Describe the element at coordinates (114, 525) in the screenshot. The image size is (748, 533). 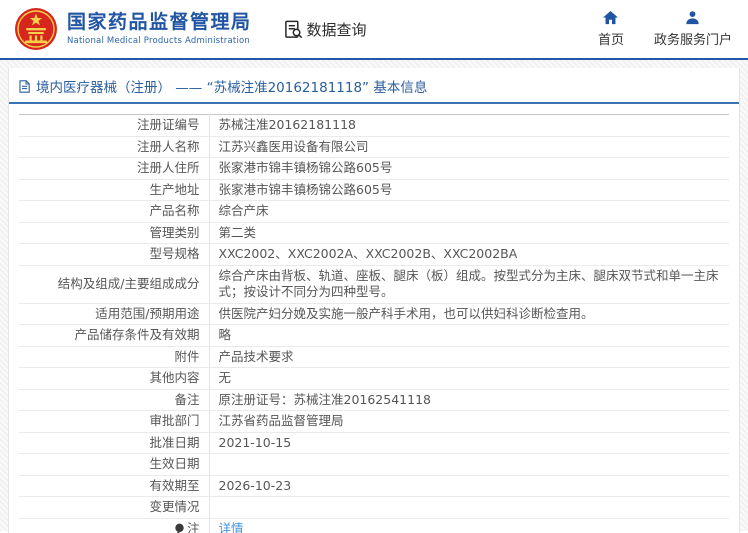
I see `row-label: 注` at that location.